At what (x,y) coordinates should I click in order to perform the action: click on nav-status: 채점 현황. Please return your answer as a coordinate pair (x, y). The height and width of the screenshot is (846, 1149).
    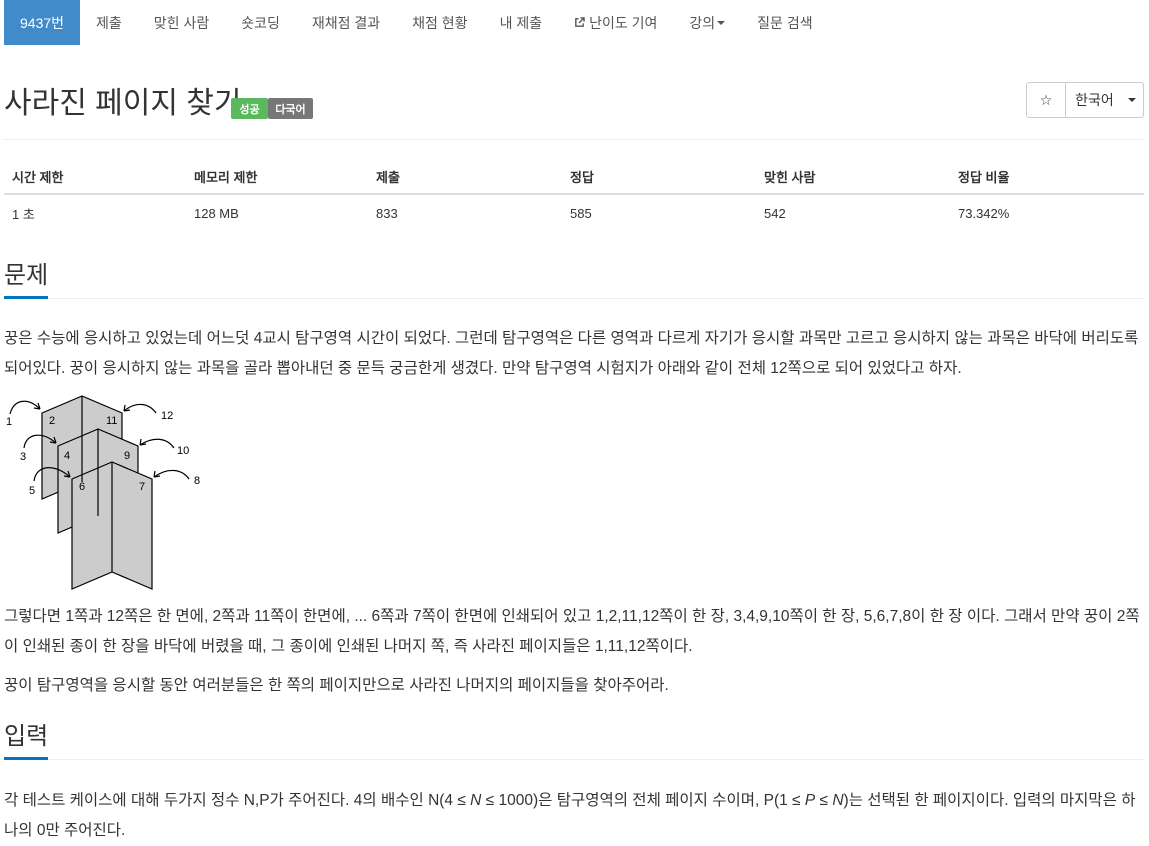
    Looking at the image, I should click on (439, 22).